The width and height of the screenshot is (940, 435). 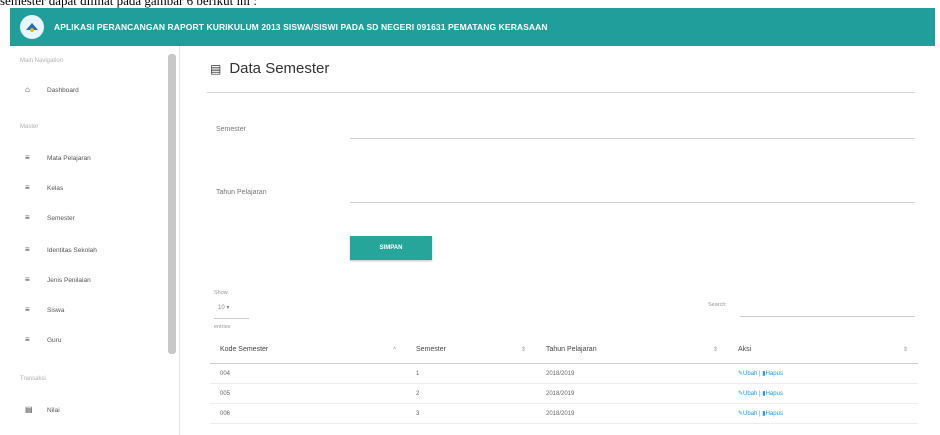 I want to click on sidebar-item-dashboard: ⌂ Dashboard, so click(x=52, y=90).